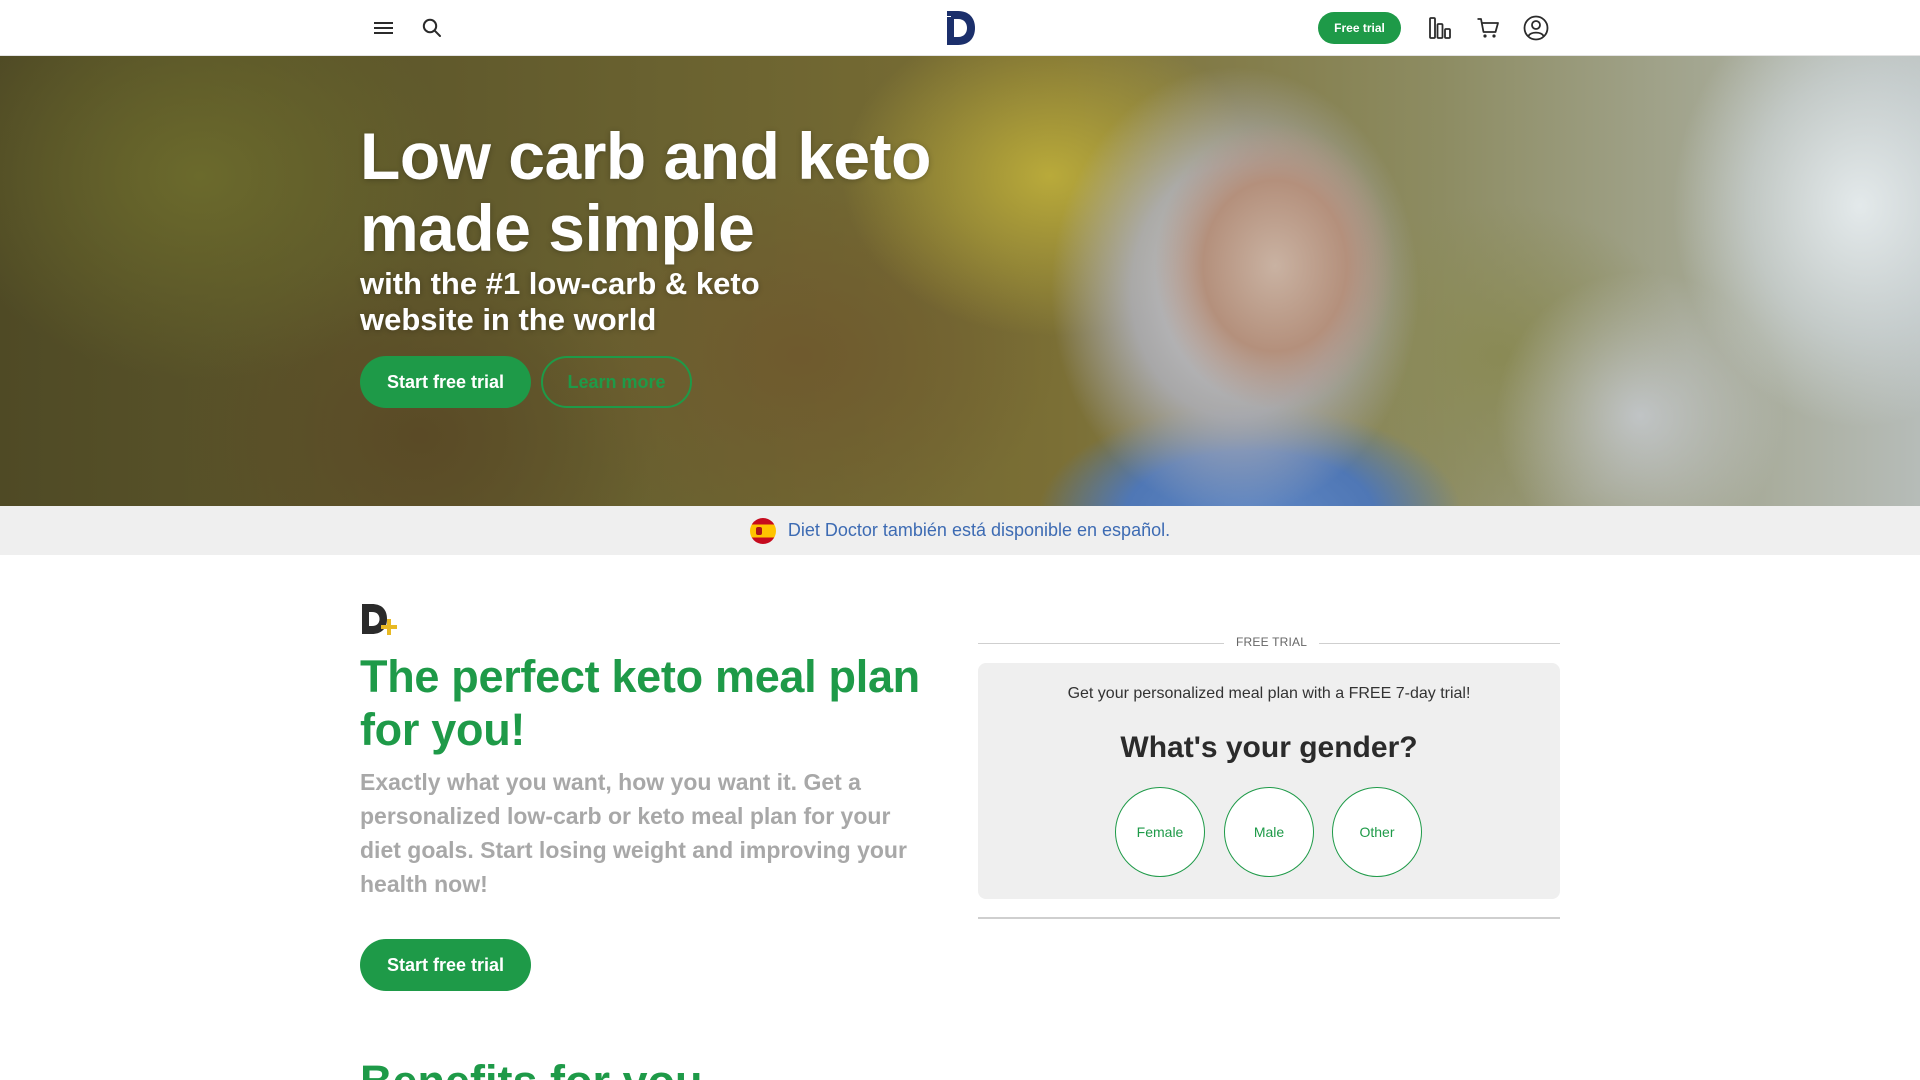 This screenshot has height=1080, width=1920. Describe the element at coordinates (616, 382) in the screenshot. I see `hero-learn-more-button: Learn more` at that location.